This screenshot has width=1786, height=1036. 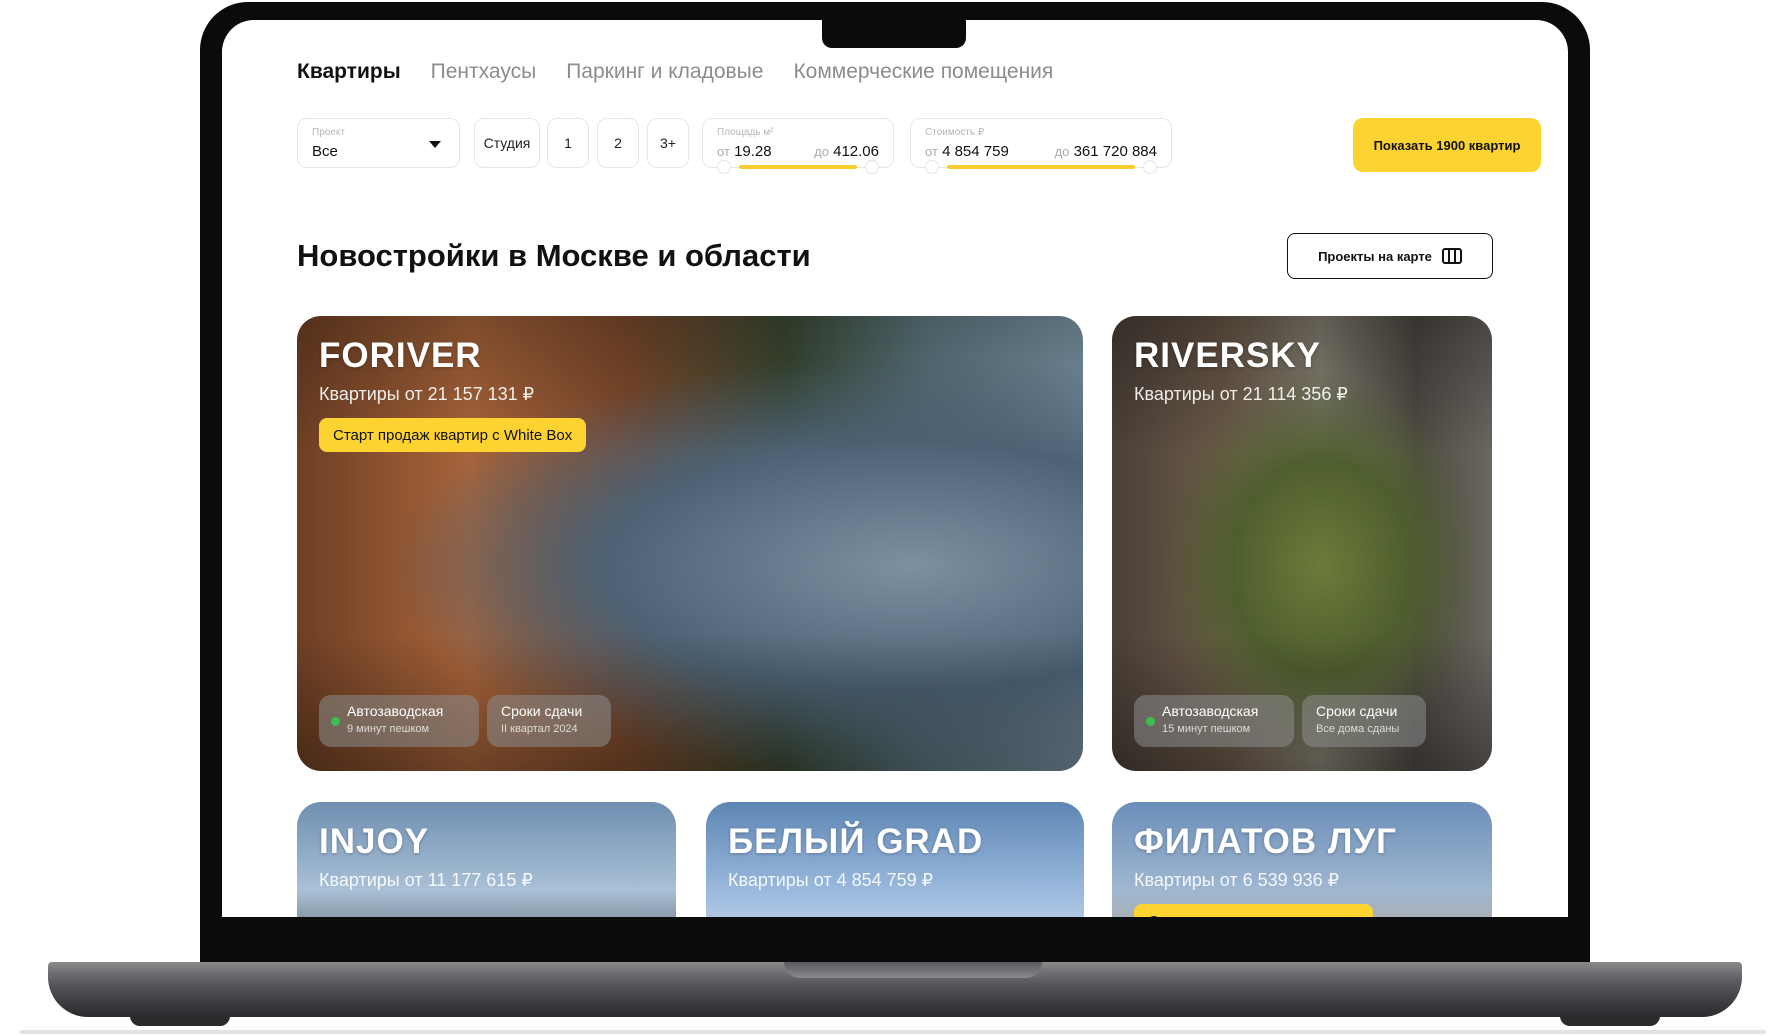 What do you see at coordinates (427, 394) in the screenshot?
I see `project-price: Квартиры от 21 157 131 ₽` at bounding box center [427, 394].